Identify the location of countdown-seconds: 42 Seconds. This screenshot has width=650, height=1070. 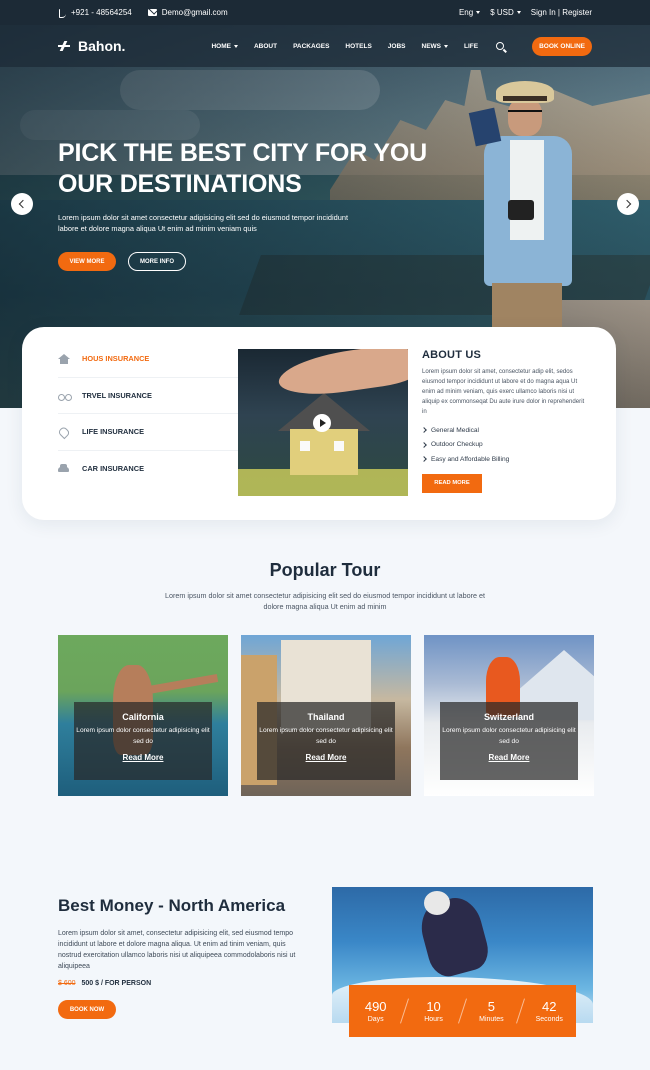
(549, 1011).